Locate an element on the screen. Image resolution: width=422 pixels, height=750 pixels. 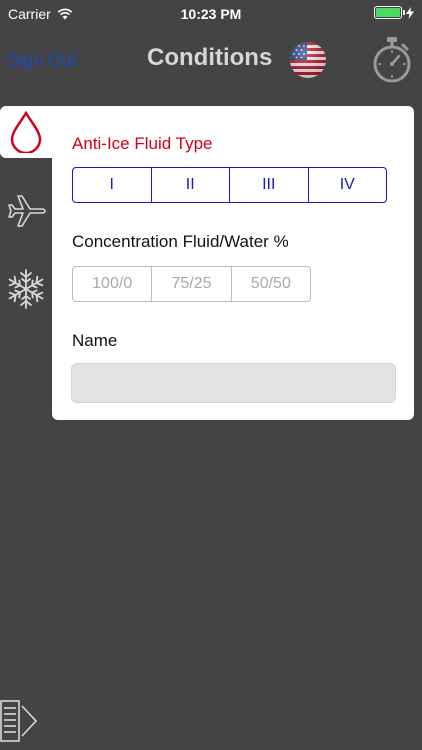
name-input is located at coordinates (233, 383).